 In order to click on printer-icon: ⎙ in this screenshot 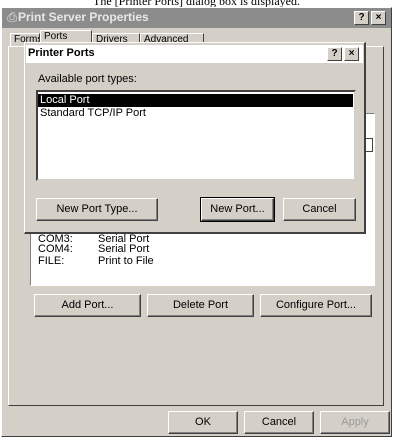, I will do `click(12, 17)`.